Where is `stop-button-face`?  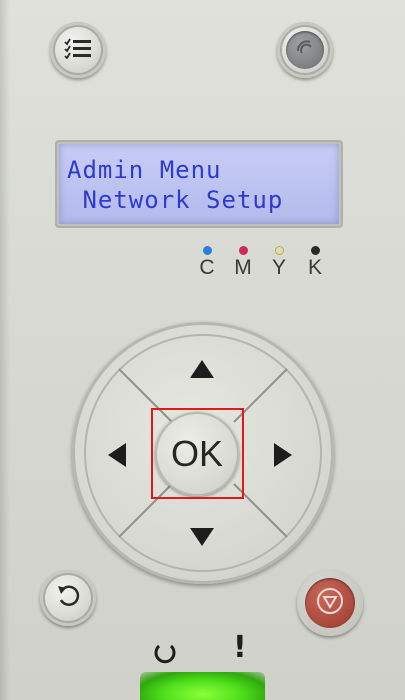
stop-button-face is located at coordinates (330, 603).